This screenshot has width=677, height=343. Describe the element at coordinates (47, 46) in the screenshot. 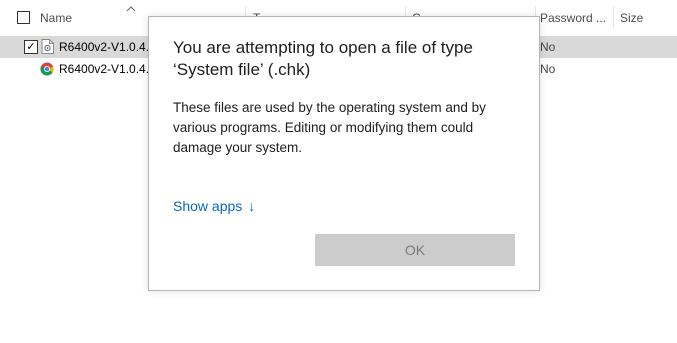

I see `system-file-icon` at that location.